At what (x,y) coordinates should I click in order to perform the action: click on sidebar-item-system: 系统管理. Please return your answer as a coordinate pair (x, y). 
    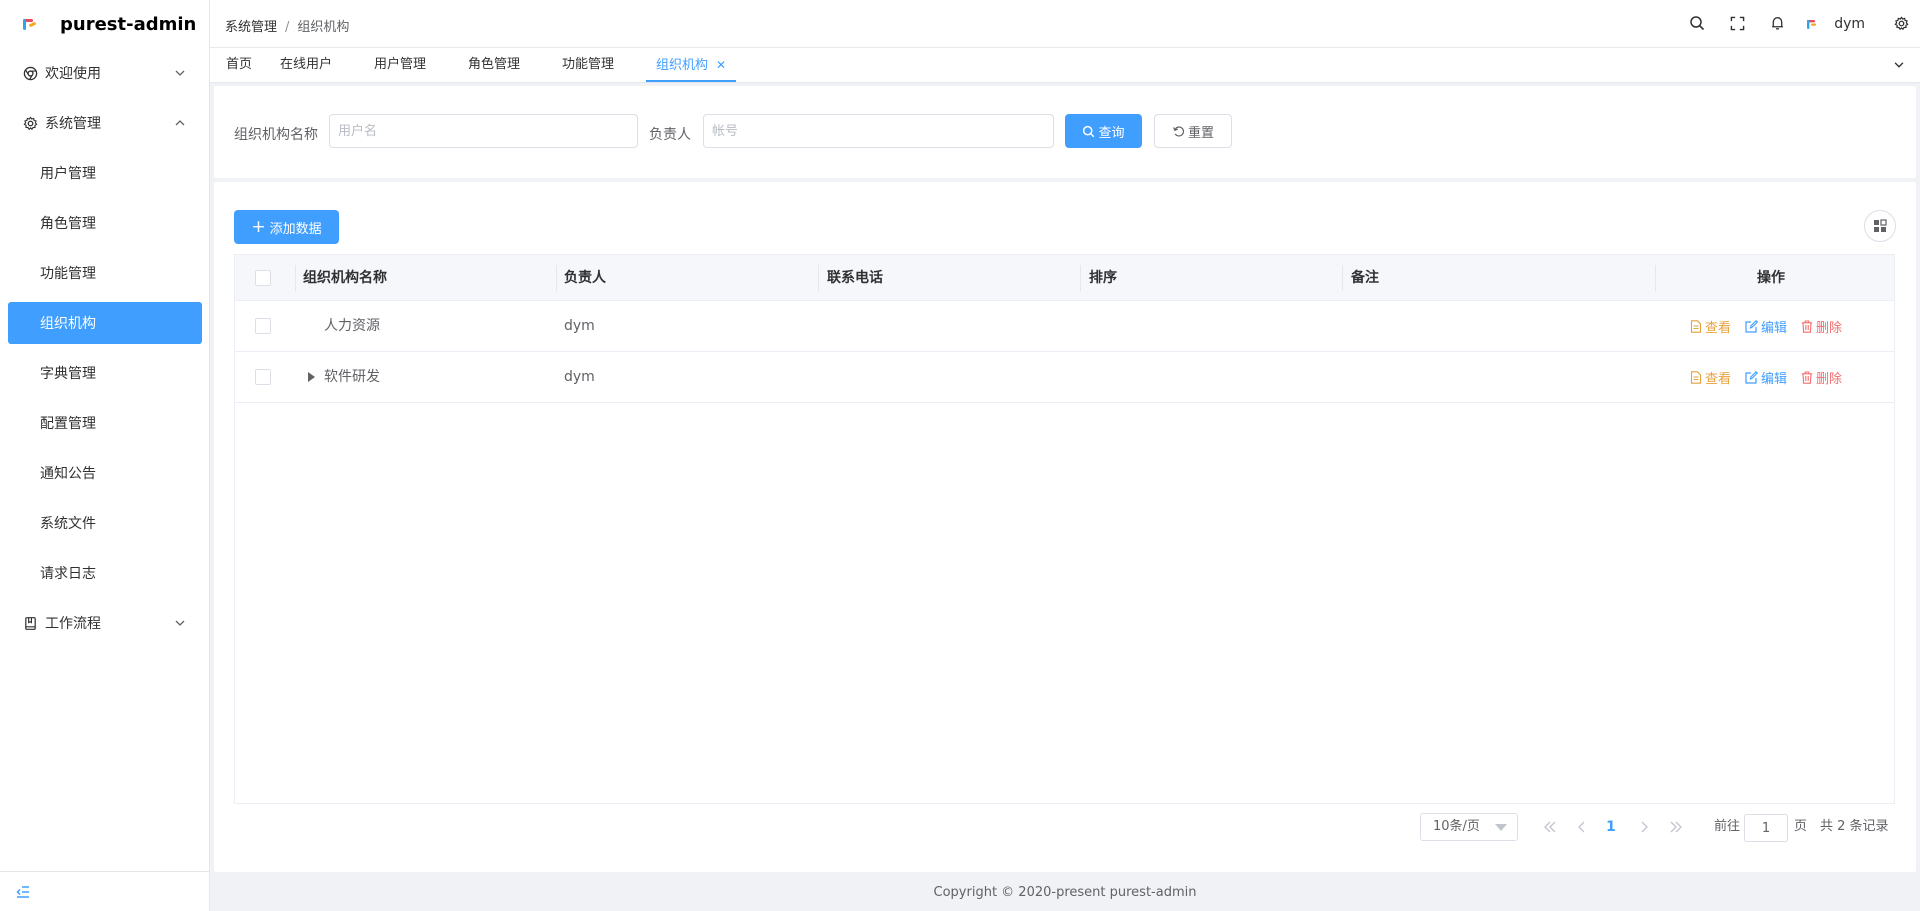
    Looking at the image, I should click on (105, 123).